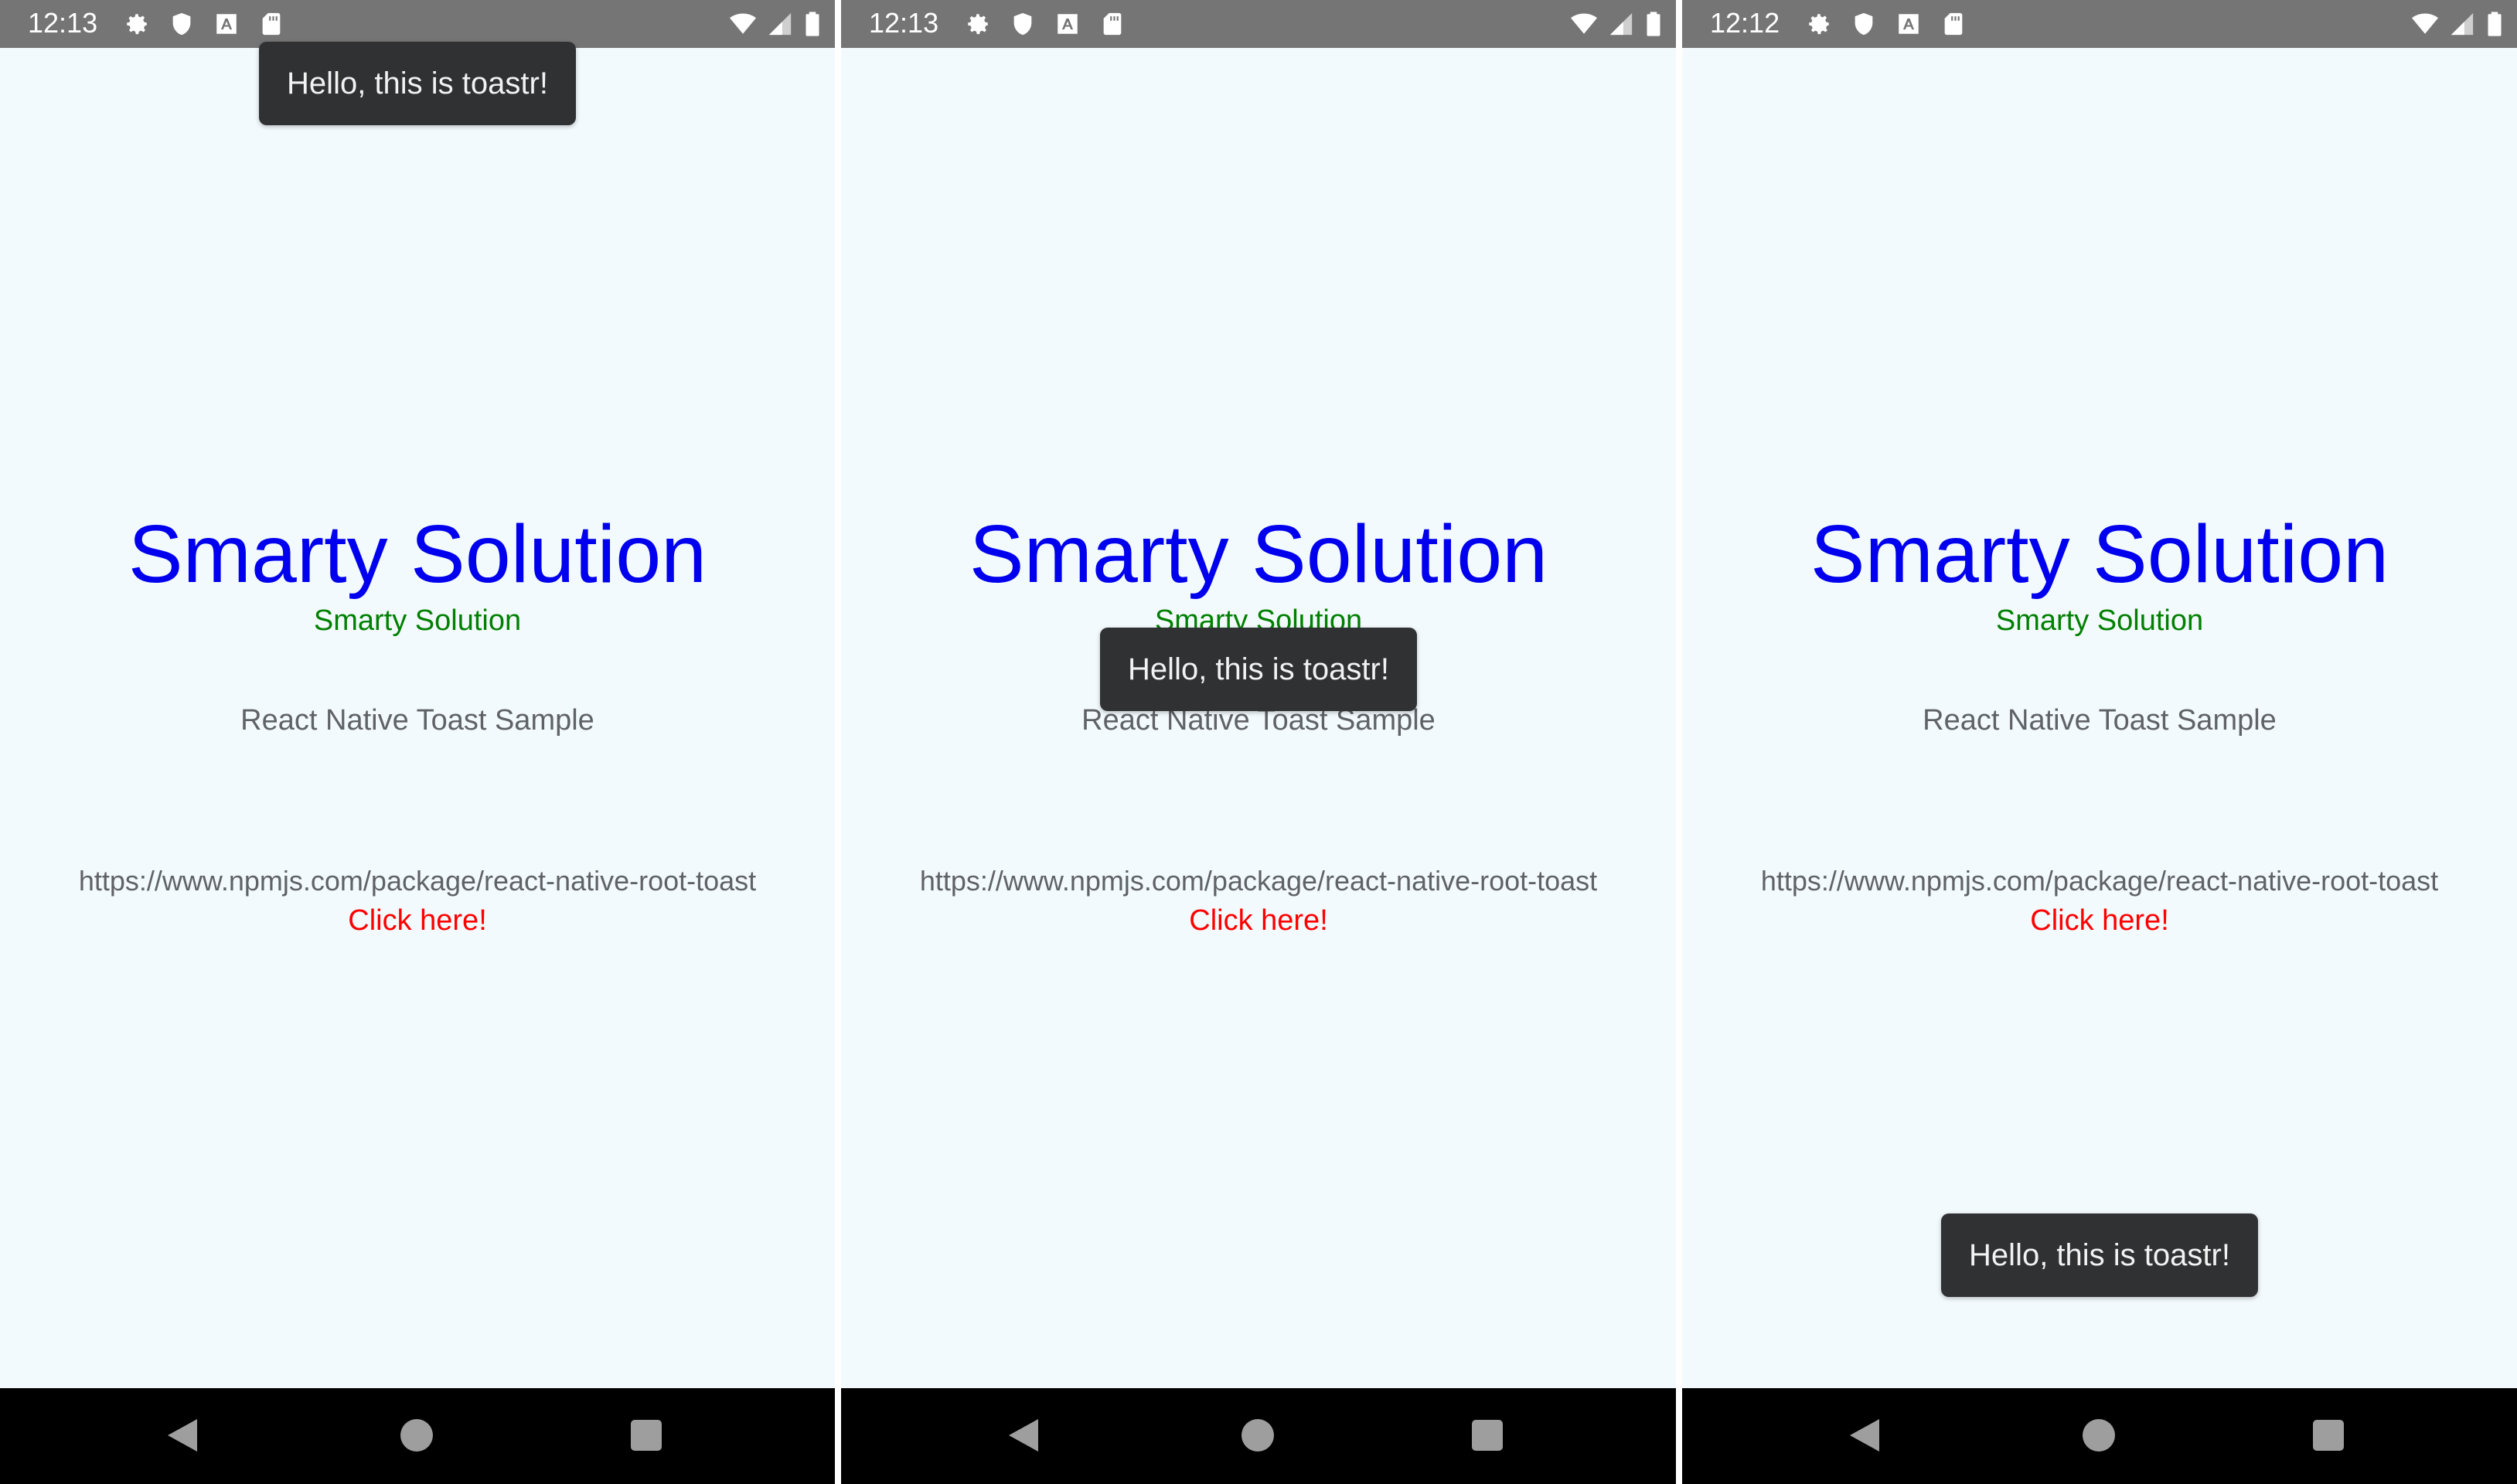 Image resolution: width=2517 pixels, height=1484 pixels. Describe the element at coordinates (2099, 24) in the screenshot. I see `status-bar: 12:12` at that location.